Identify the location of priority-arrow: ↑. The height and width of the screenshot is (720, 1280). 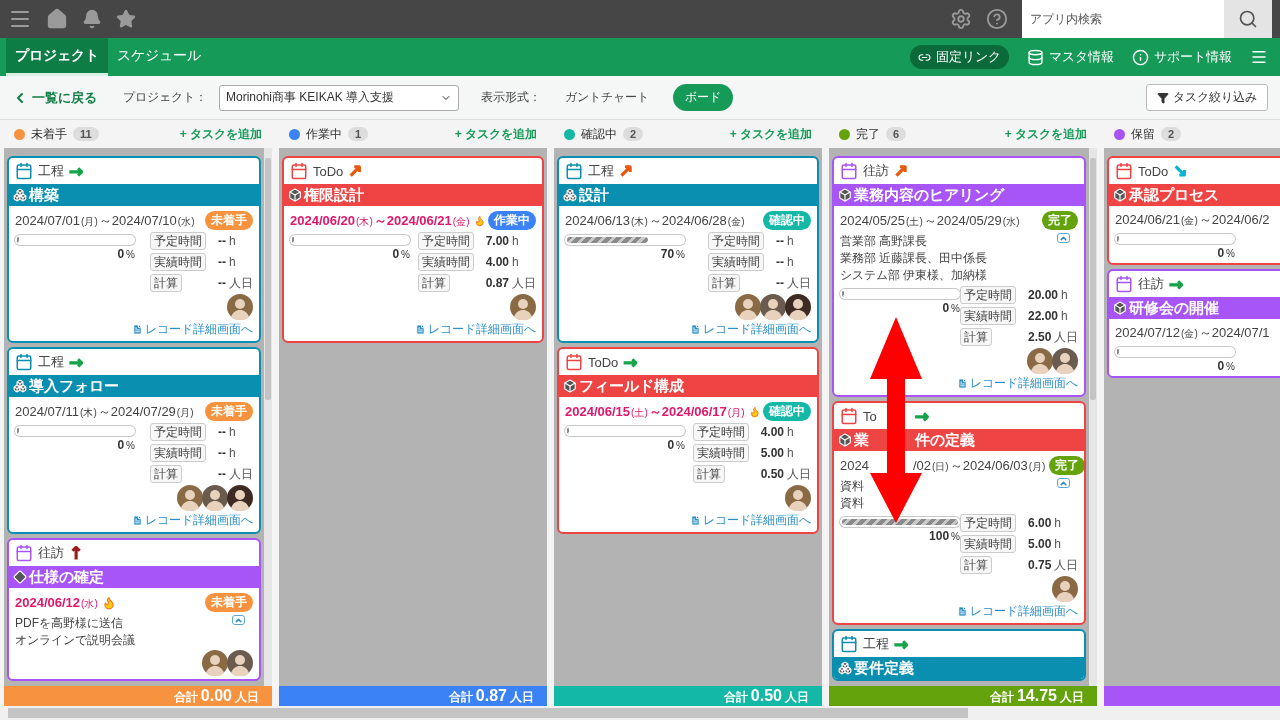
(76, 553).